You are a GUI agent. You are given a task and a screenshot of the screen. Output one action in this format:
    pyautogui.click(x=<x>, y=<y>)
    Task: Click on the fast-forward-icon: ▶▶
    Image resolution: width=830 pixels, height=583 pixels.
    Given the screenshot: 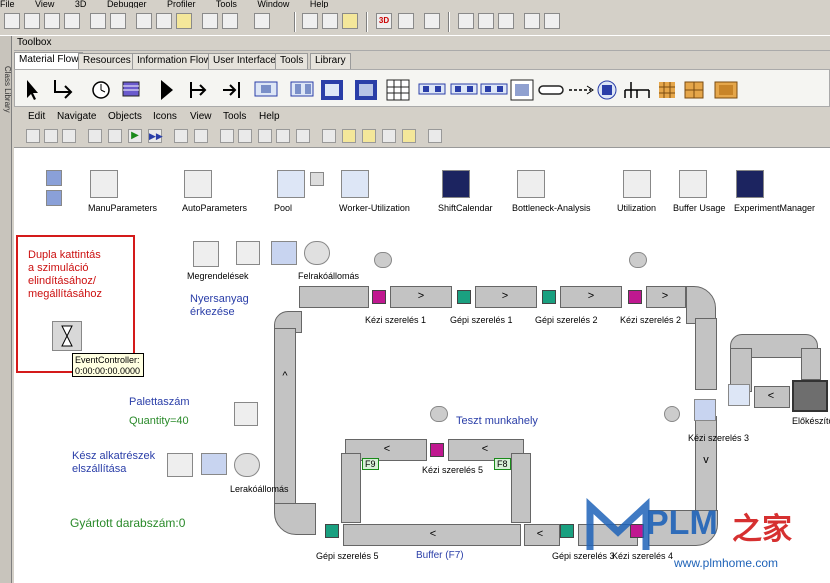 What is the action you would take?
    pyautogui.click(x=155, y=136)
    